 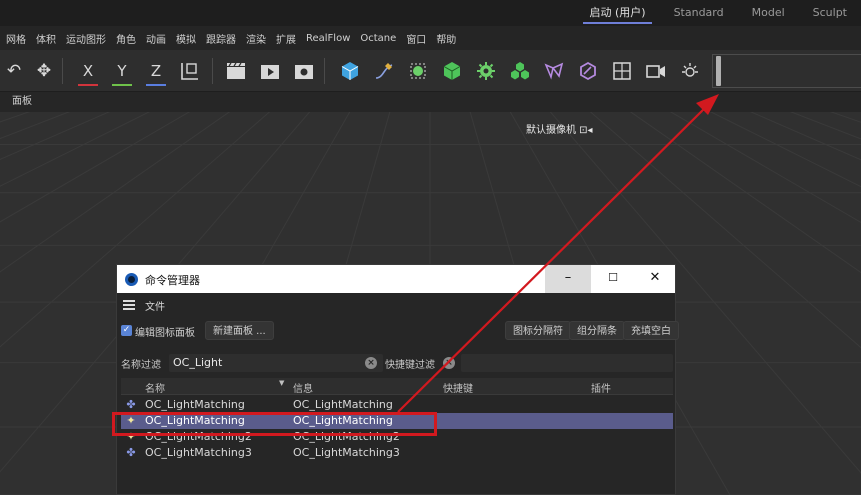 I want to click on layout-tabs: 启动 (用户) Standard Model Sculpt, so click(x=718, y=13).